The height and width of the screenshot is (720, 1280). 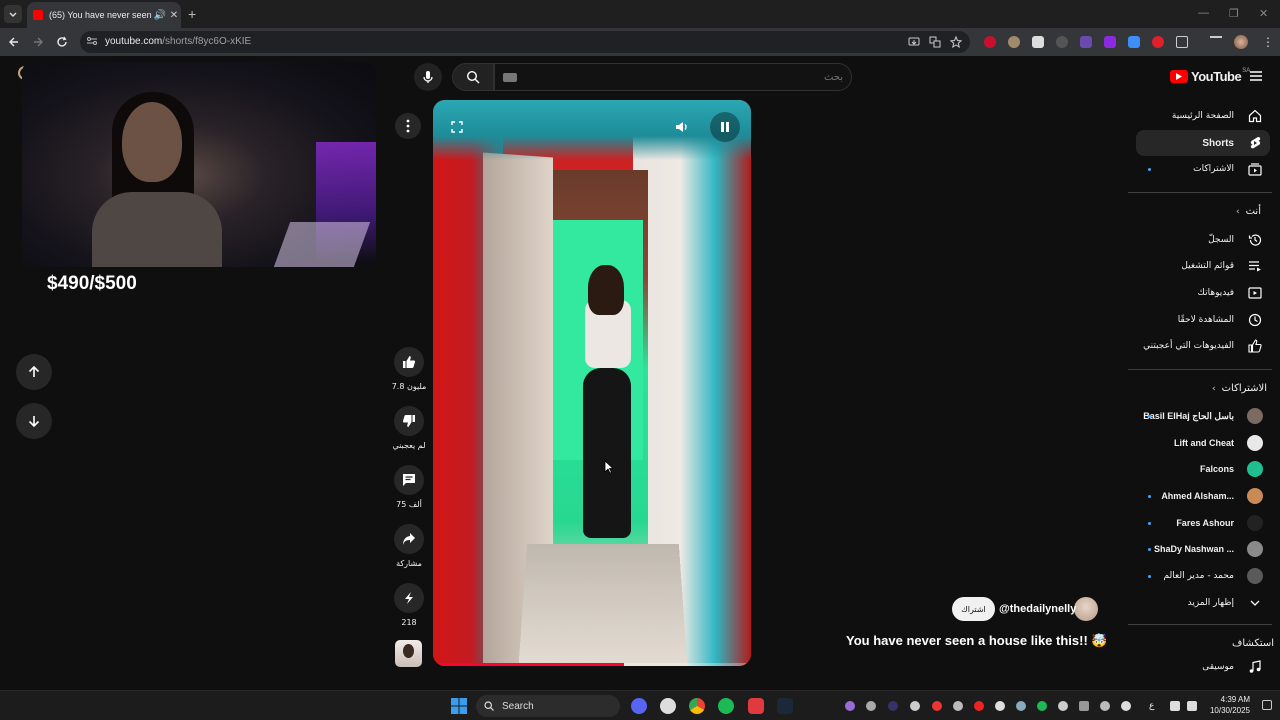 I want to click on subscribe-button: اشتراك, so click(x=973, y=609).